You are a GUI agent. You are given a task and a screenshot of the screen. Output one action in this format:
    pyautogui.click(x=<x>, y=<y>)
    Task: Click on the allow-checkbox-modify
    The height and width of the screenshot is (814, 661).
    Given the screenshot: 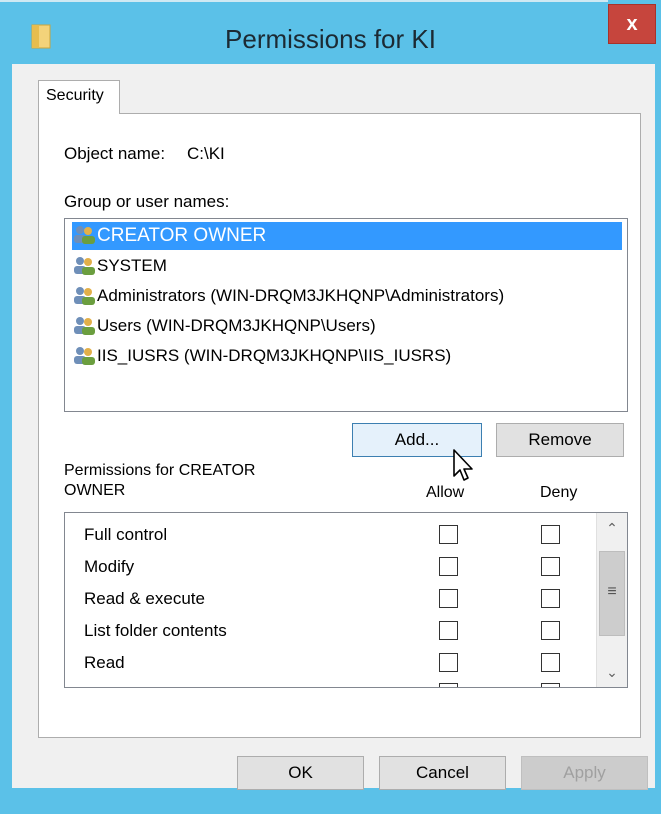 What is the action you would take?
    pyautogui.click(x=448, y=566)
    